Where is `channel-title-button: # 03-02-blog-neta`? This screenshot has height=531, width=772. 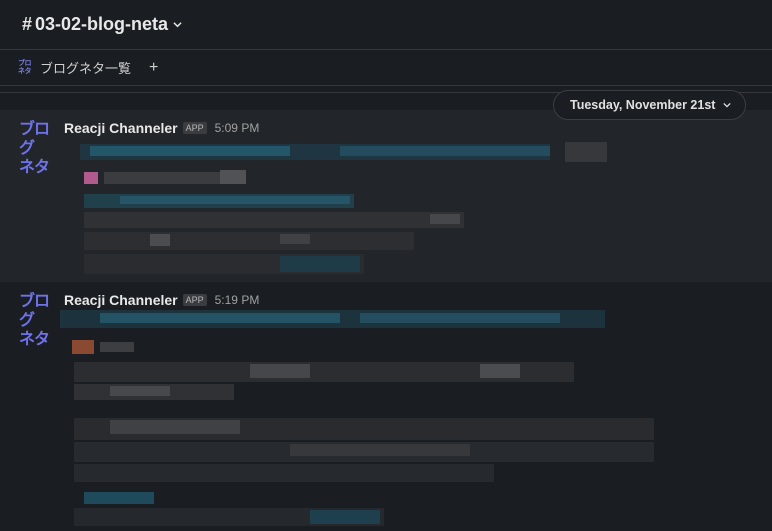 channel-title-button: # 03-02-blog-neta is located at coordinates (102, 24).